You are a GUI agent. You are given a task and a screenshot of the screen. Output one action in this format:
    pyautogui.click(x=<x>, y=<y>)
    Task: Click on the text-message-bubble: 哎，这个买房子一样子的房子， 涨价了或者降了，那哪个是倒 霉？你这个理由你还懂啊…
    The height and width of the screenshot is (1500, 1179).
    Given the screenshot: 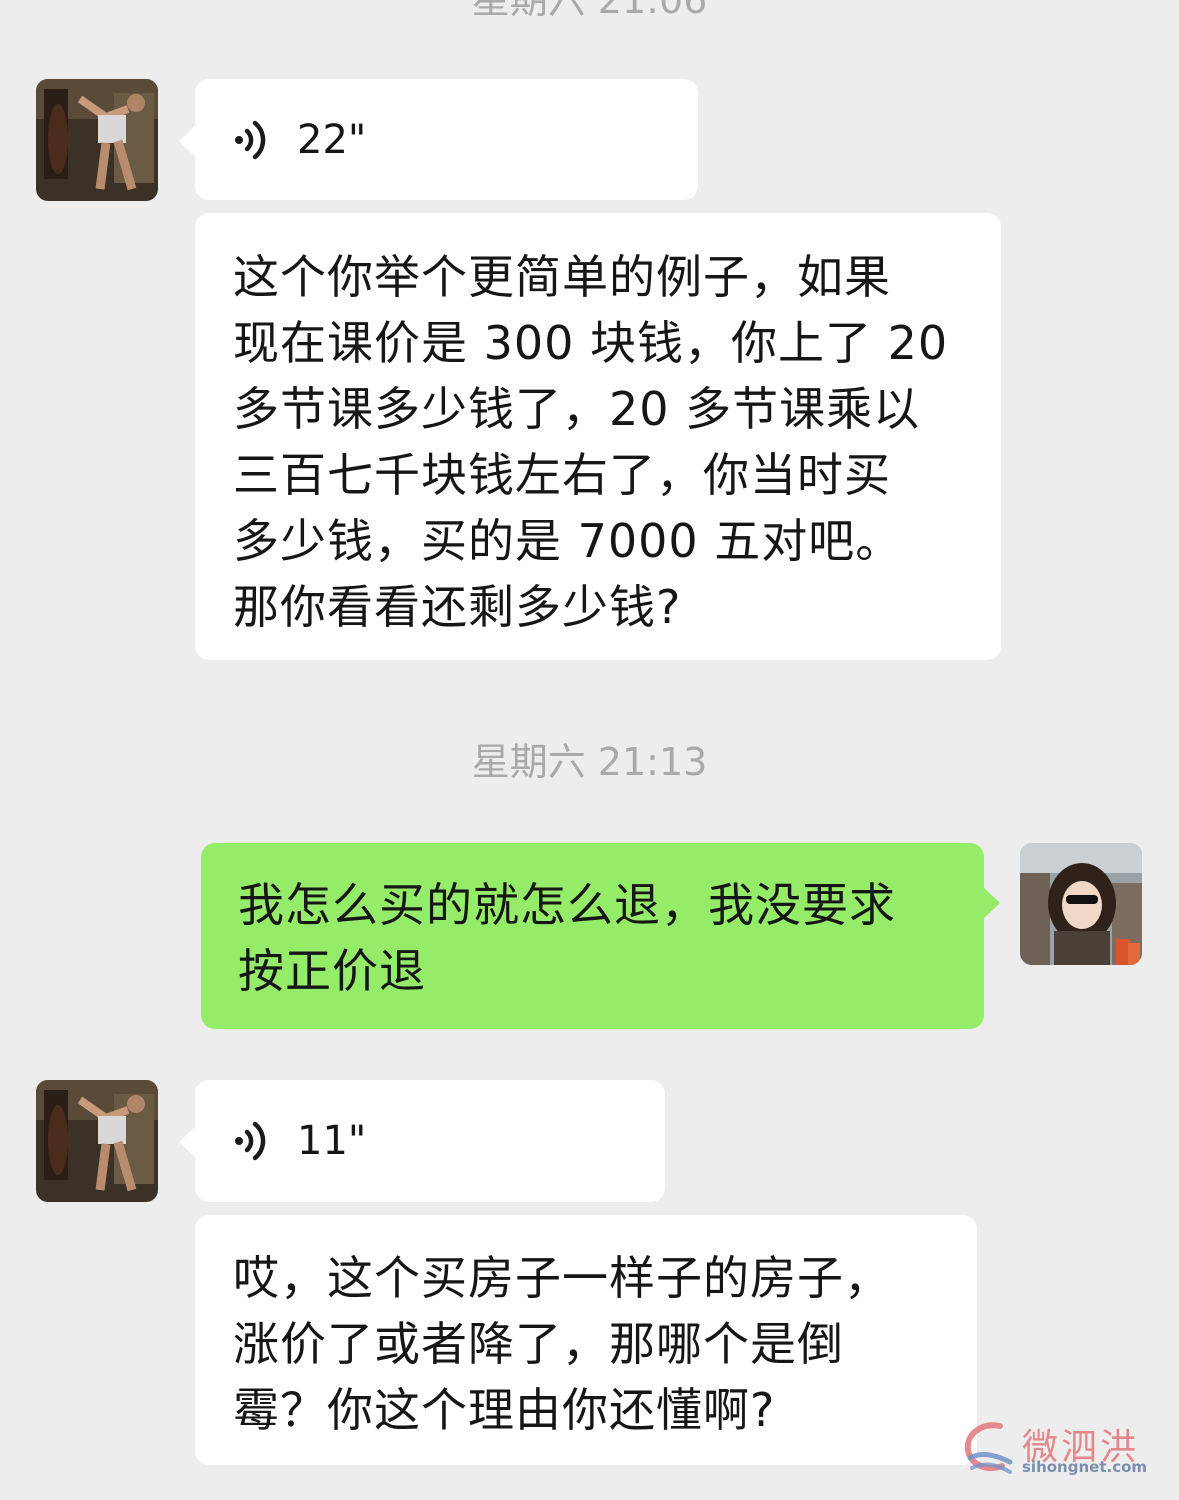 What is the action you would take?
    pyautogui.click(x=586, y=1340)
    